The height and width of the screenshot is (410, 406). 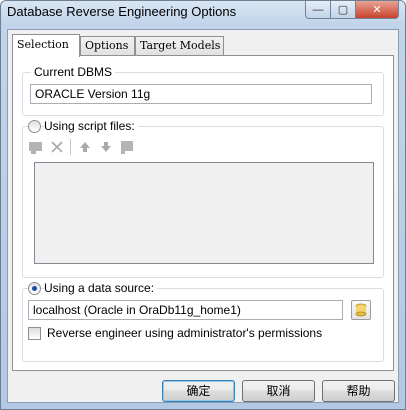 I want to click on toolbar-separator, so click(x=70, y=147).